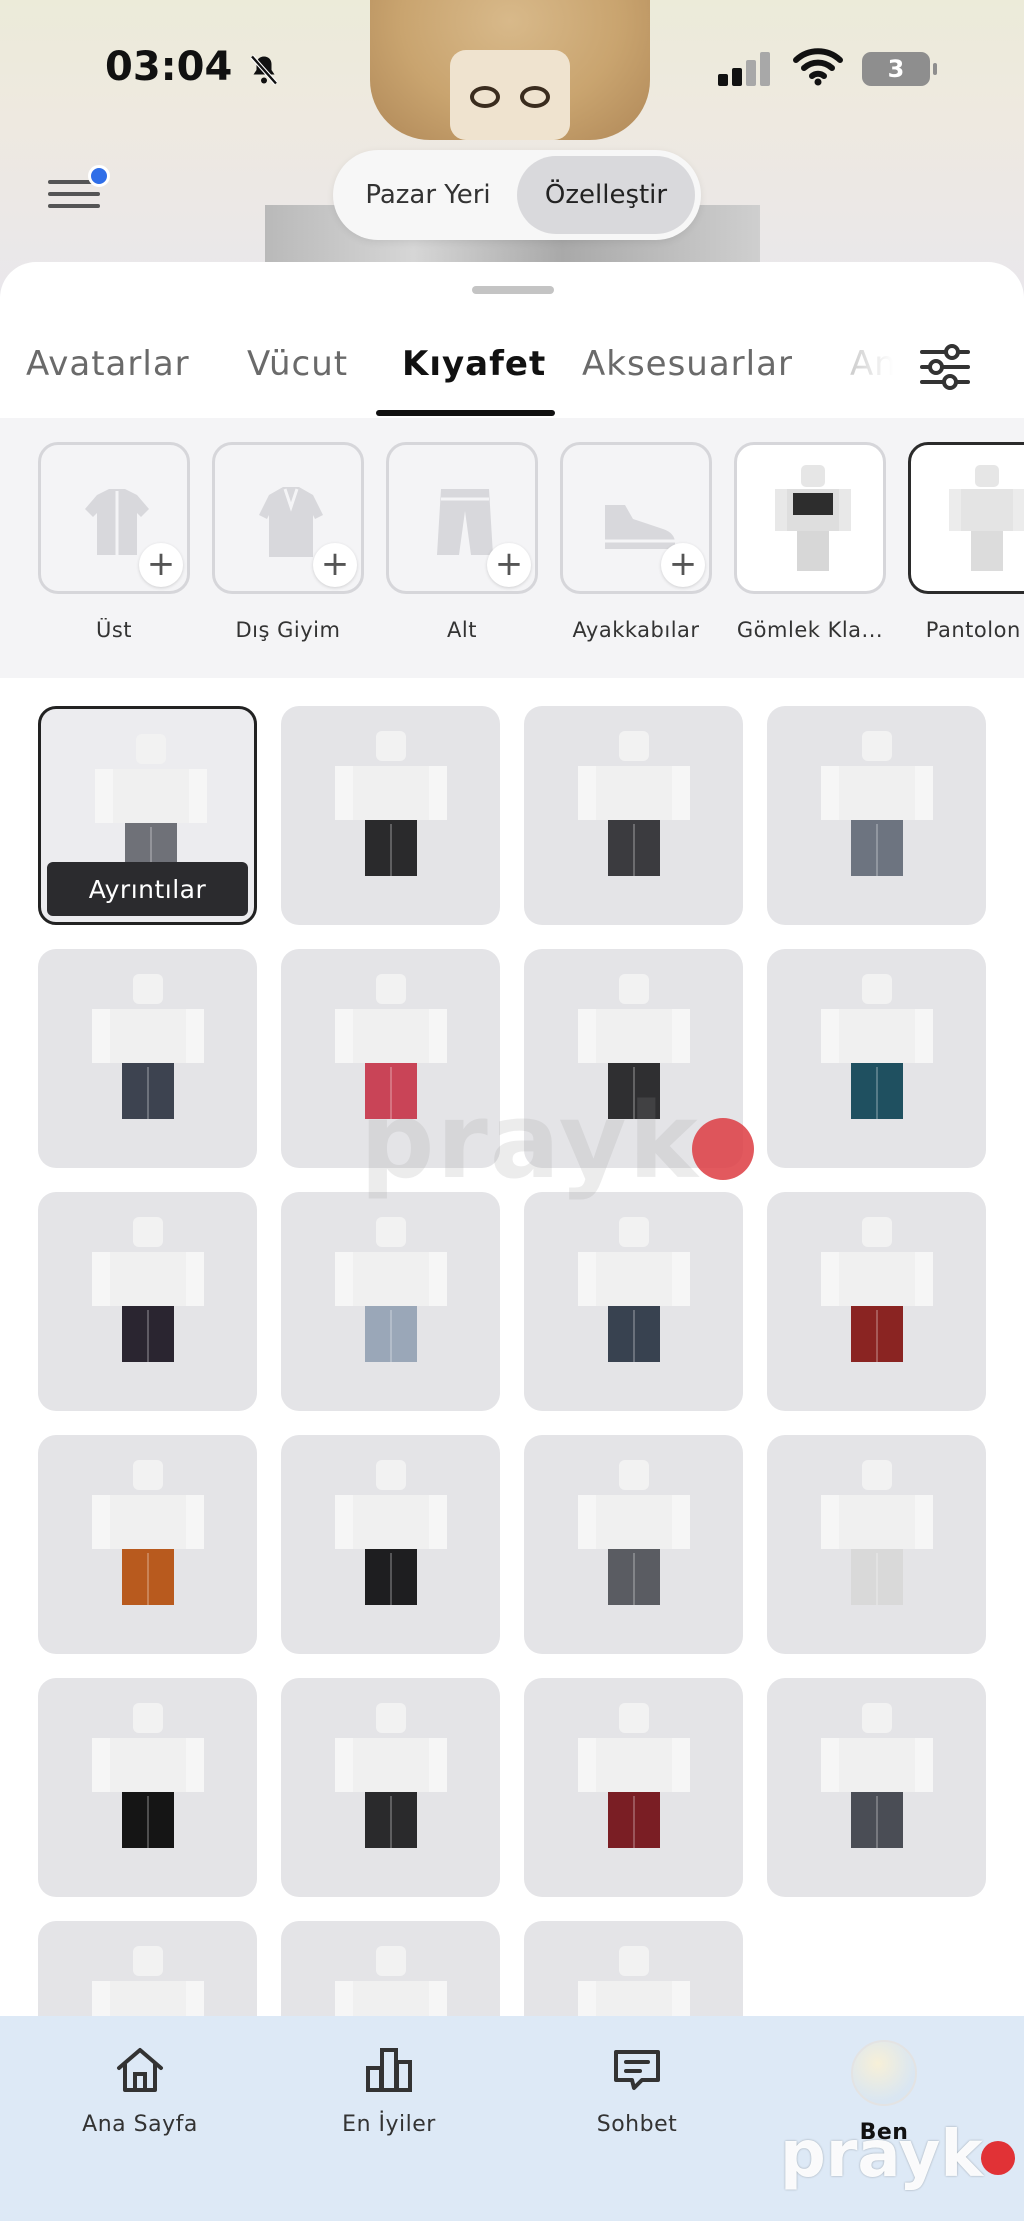 The width and height of the screenshot is (1024, 2221). I want to click on subcategory-classic-pants: Pantolon K, so click(966, 542).